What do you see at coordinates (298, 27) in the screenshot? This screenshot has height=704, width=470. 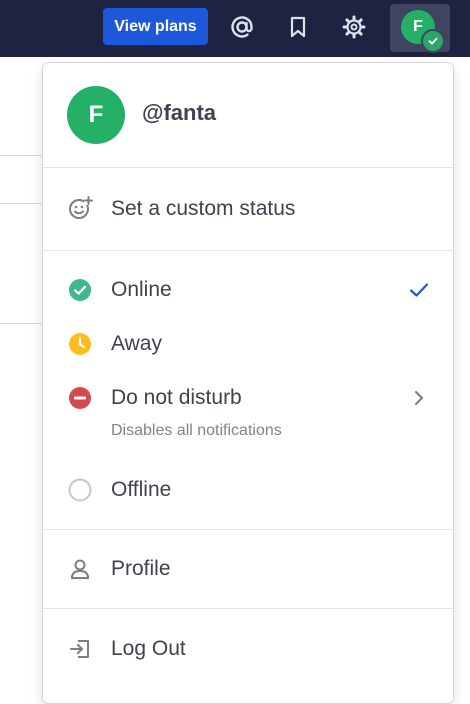 I see `bookmark-icon` at bounding box center [298, 27].